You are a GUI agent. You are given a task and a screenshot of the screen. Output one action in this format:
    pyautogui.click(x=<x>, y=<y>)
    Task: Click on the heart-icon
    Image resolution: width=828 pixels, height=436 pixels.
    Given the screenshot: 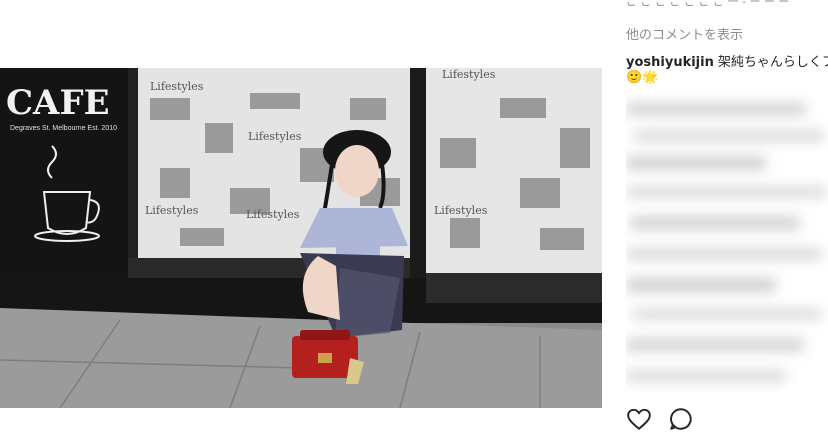 What is the action you would take?
    pyautogui.click(x=640, y=420)
    